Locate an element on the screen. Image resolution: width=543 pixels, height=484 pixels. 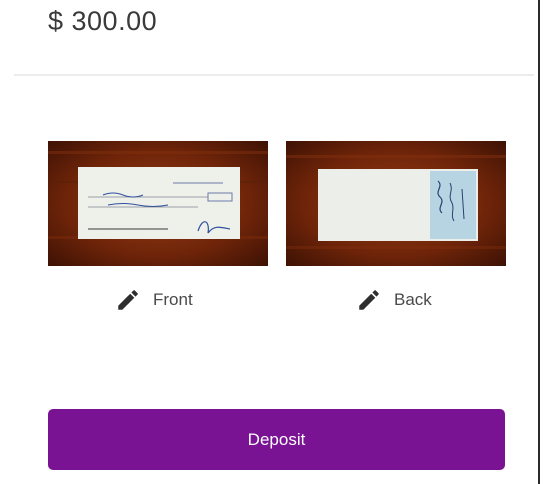
deposit-button: Deposit is located at coordinates (276, 439).